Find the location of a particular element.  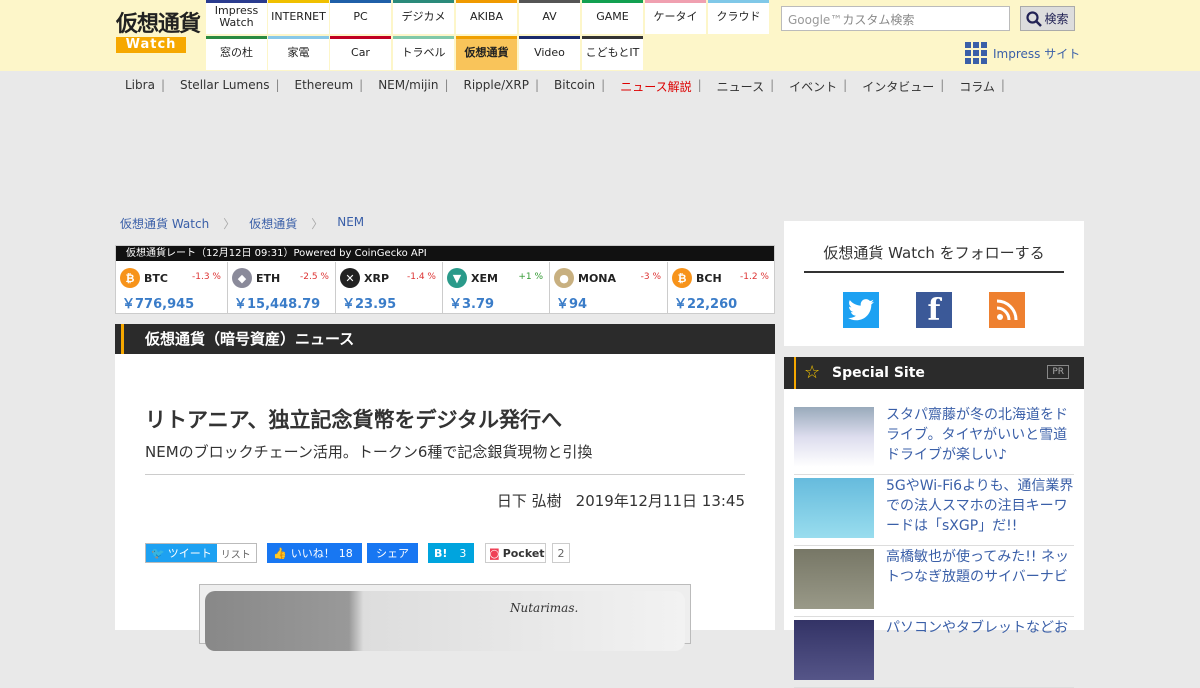

nav-label: AKIBA is located at coordinates (486, 16).